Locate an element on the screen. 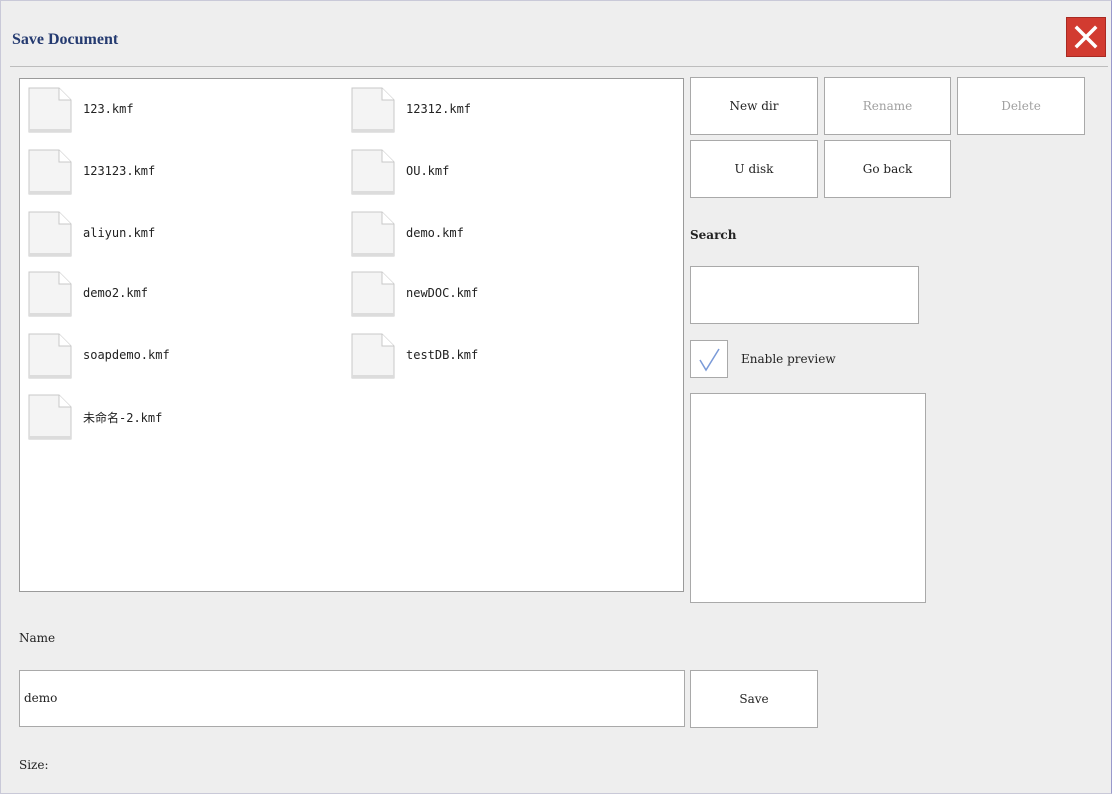 This screenshot has width=1112, height=794. file-item: newDOC.kmf is located at coordinates (501, 294).